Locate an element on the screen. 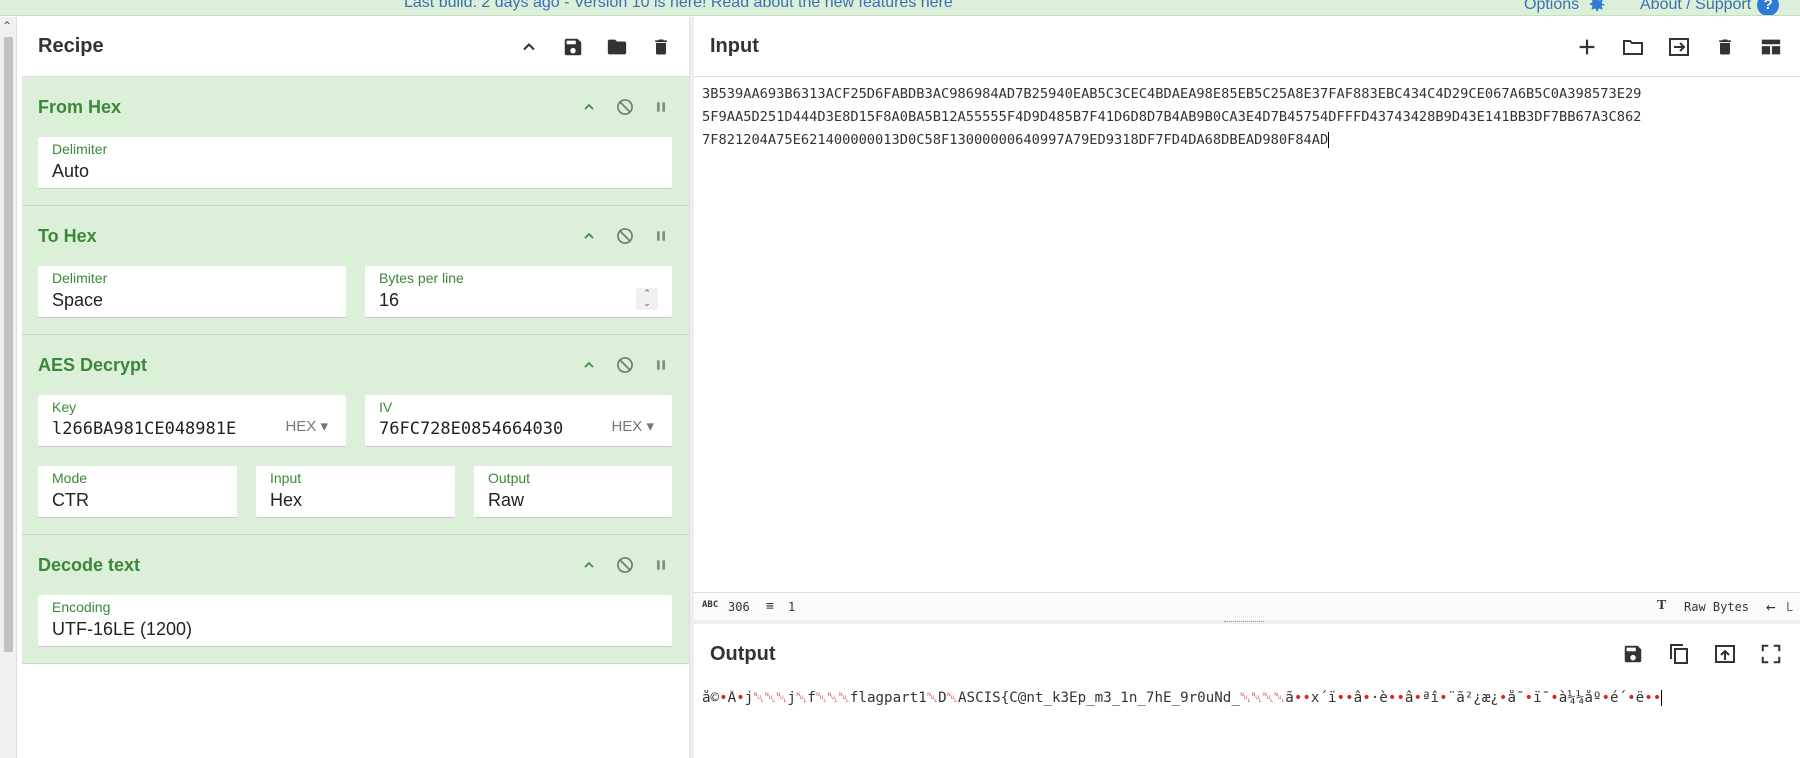  output-text-segment: ªî is located at coordinates (1431, 698).